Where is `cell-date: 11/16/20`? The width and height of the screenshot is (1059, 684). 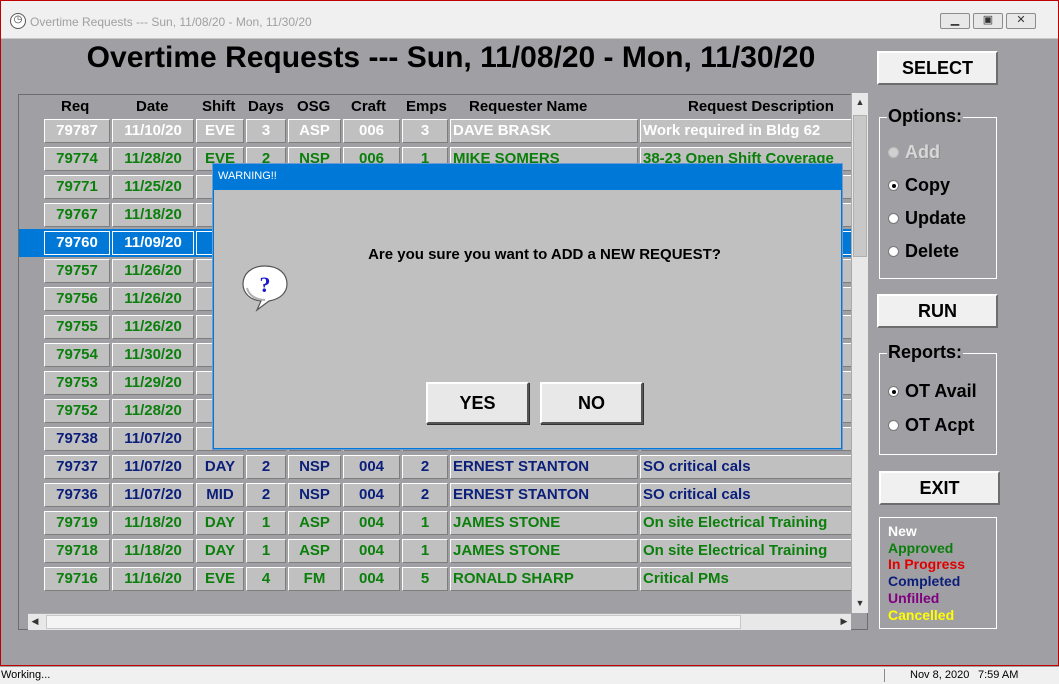
cell-date: 11/16/20 is located at coordinates (153, 579).